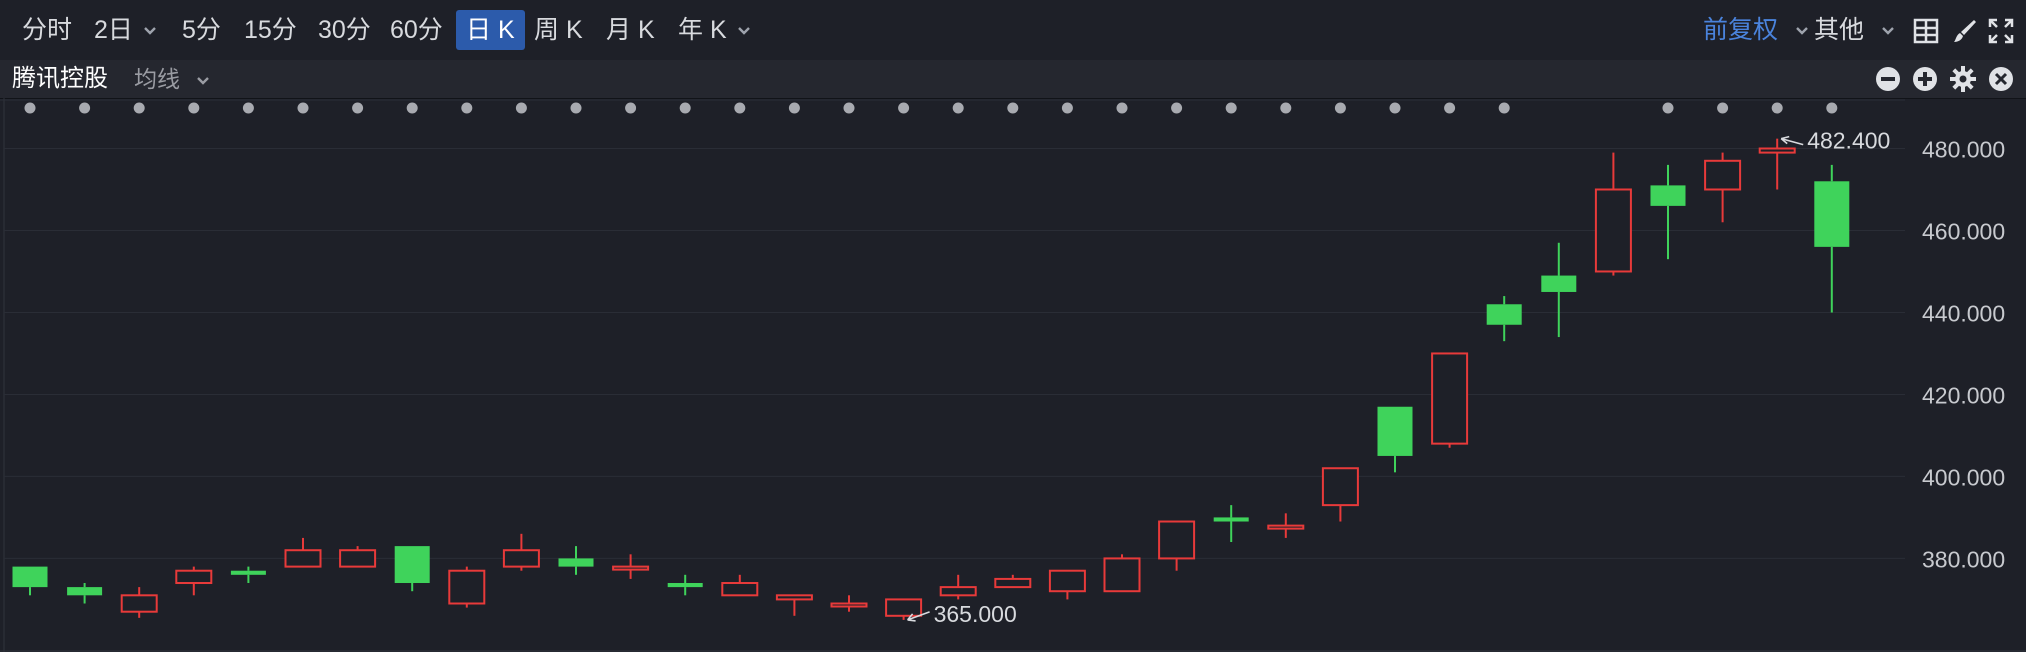 The height and width of the screenshot is (652, 2026). I want to click on tab-label: 5分, so click(201, 30).